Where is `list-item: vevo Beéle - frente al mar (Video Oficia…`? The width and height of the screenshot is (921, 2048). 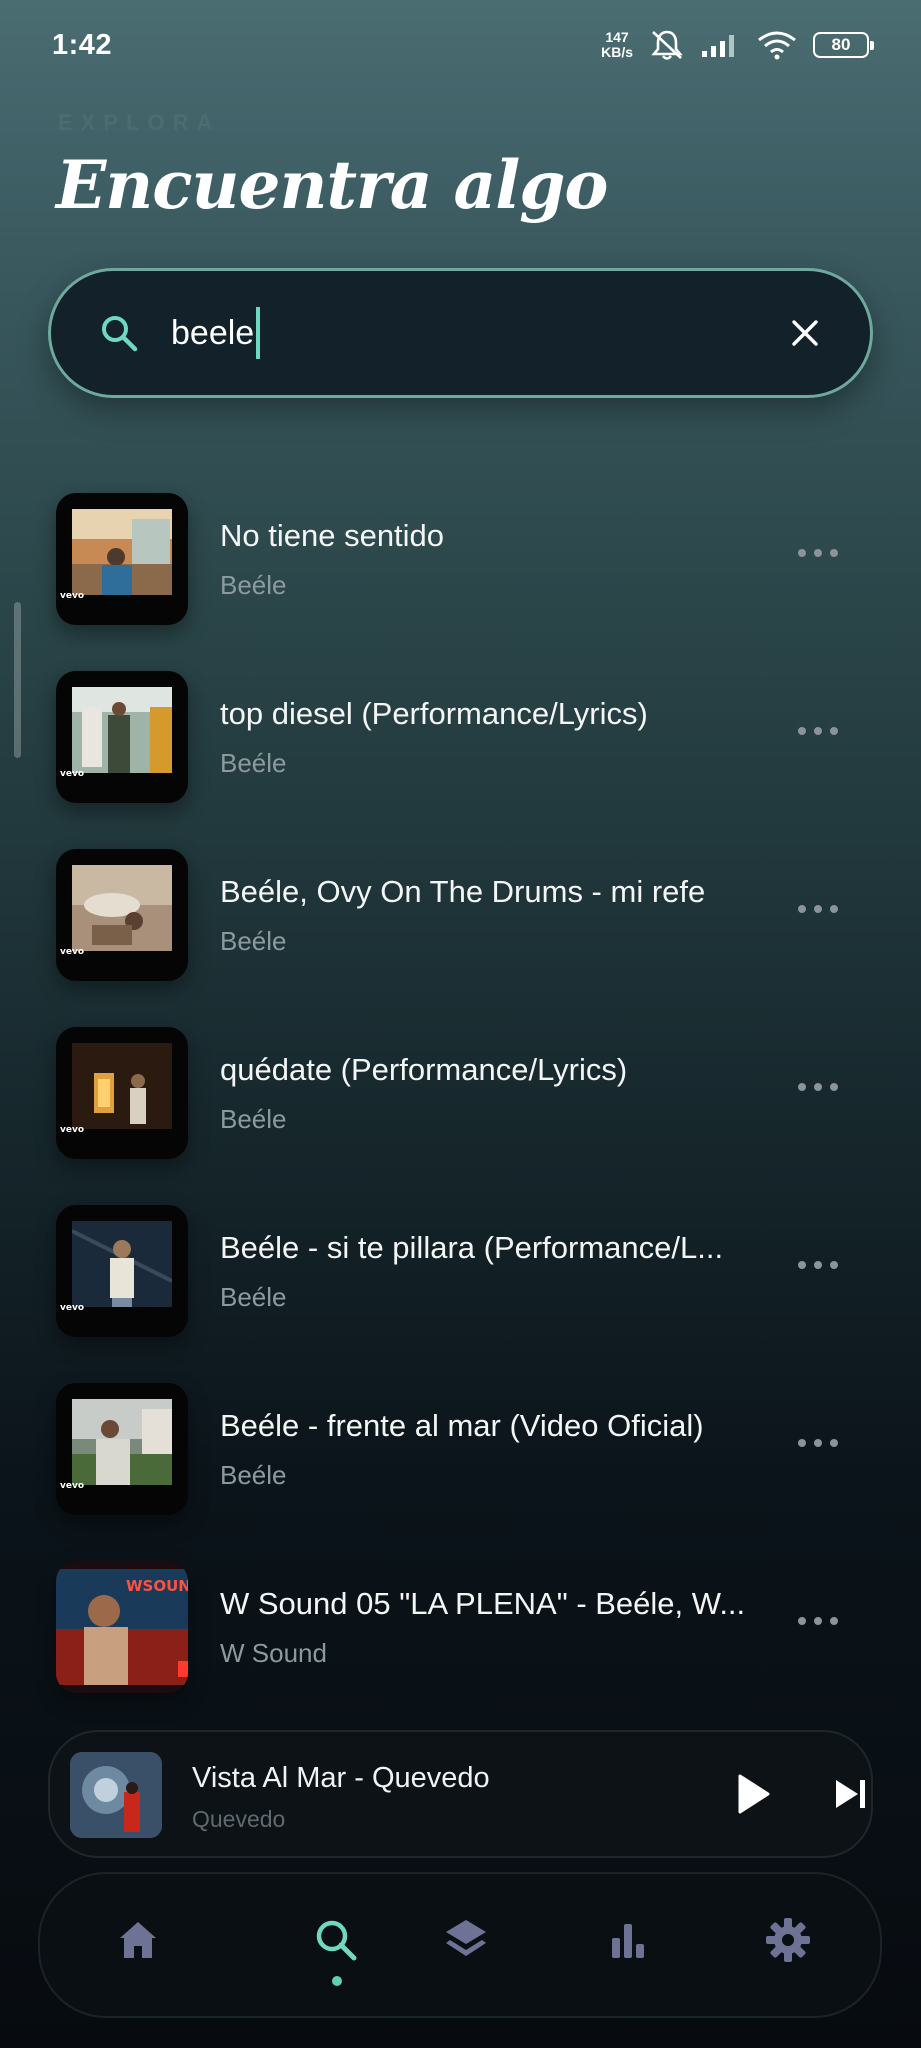
list-item: vevo Beéle - frente al mar (Video Oficia… is located at coordinates (460, 1467).